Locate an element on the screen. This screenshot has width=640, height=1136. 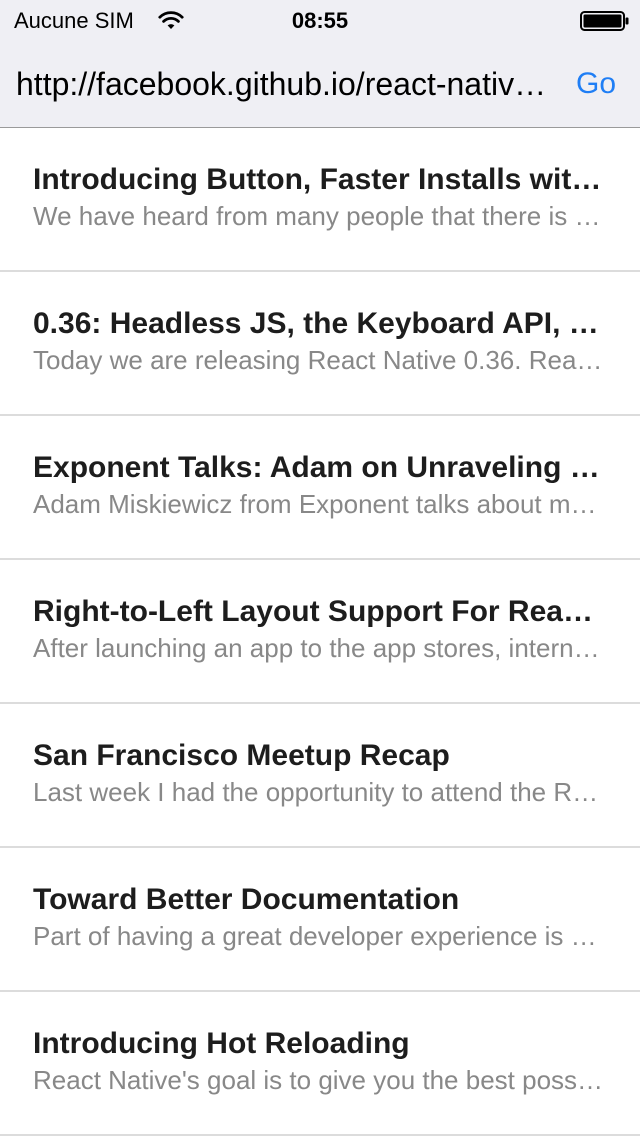
battery-full-icon is located at coordinates (604, 21).